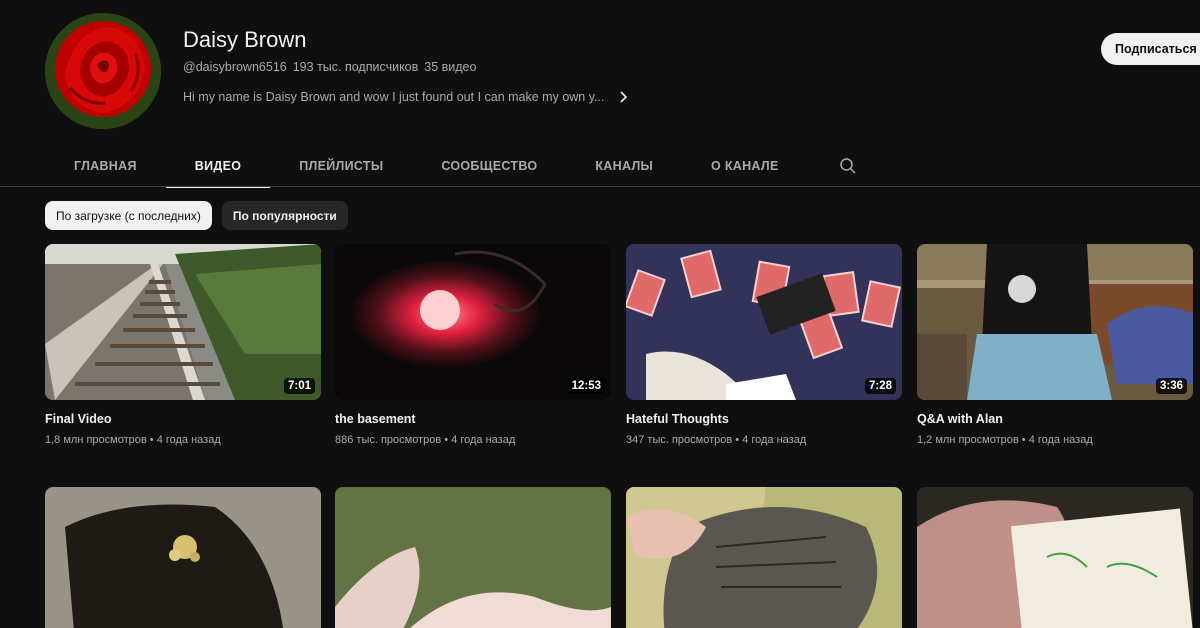 This screenshot has height=628, width=1200. I want to click on video-title: Hateful Thoughts, so click(764, 419).